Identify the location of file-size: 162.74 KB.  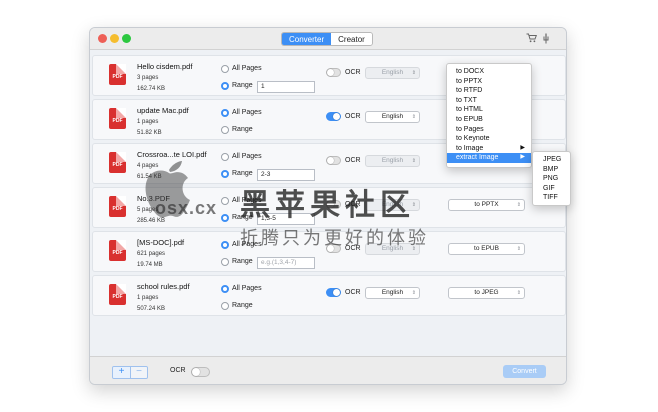
(151, 89).